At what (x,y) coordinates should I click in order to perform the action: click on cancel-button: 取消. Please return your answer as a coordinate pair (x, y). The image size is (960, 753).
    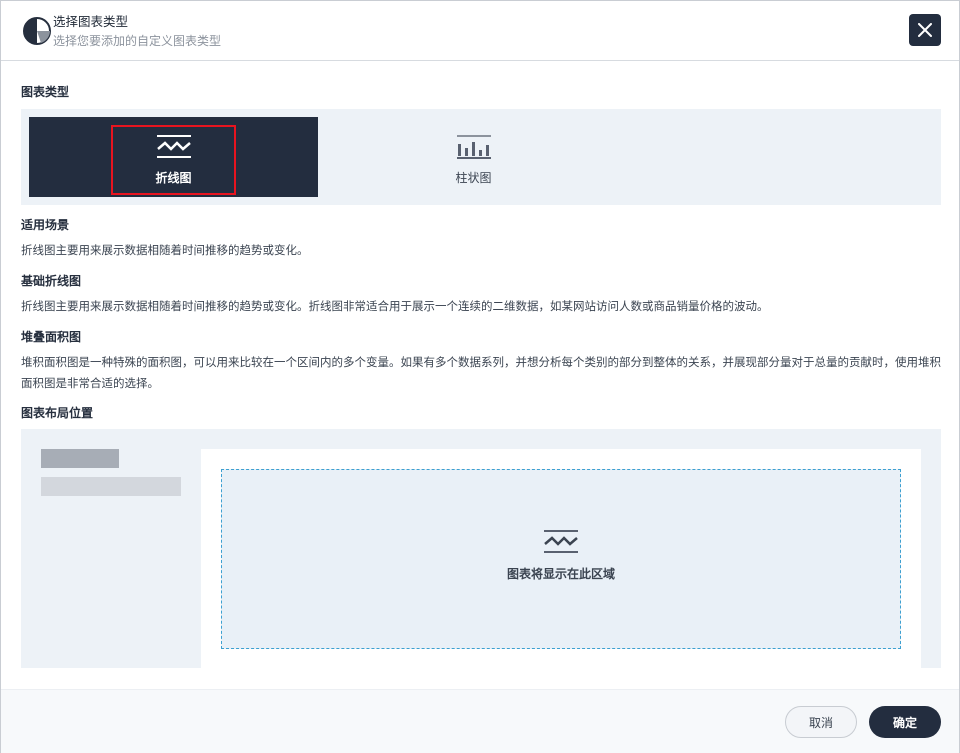
    Looking at the image, I should click on (821, 722).